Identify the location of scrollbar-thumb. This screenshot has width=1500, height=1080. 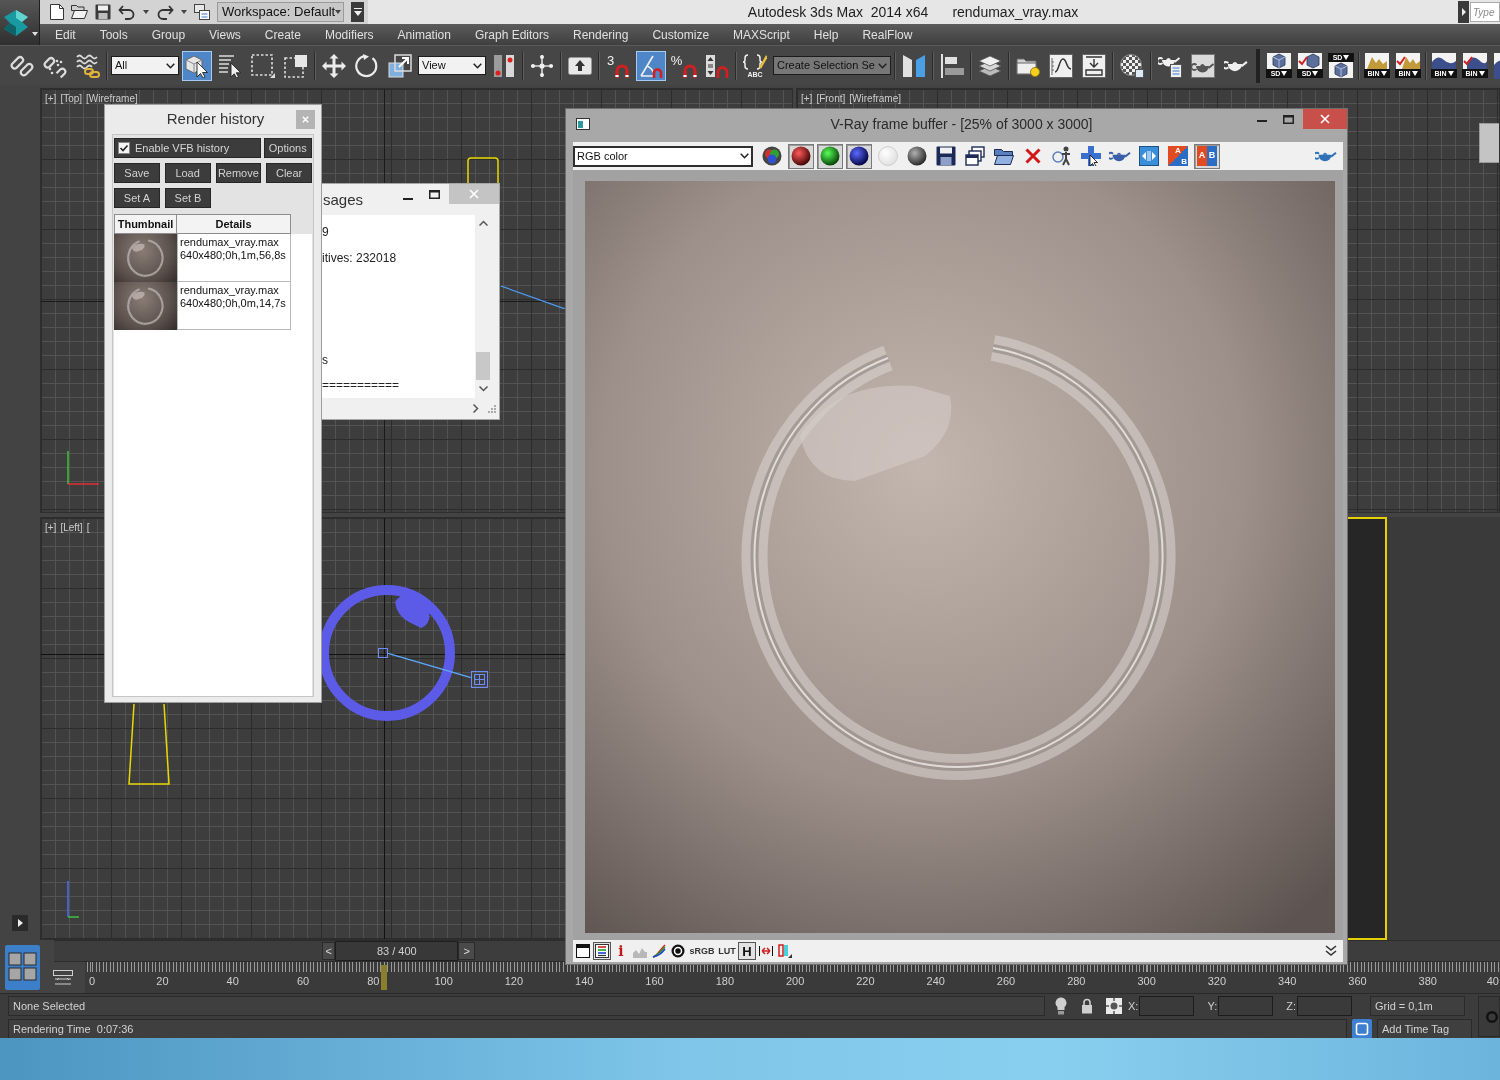
(483, 366).